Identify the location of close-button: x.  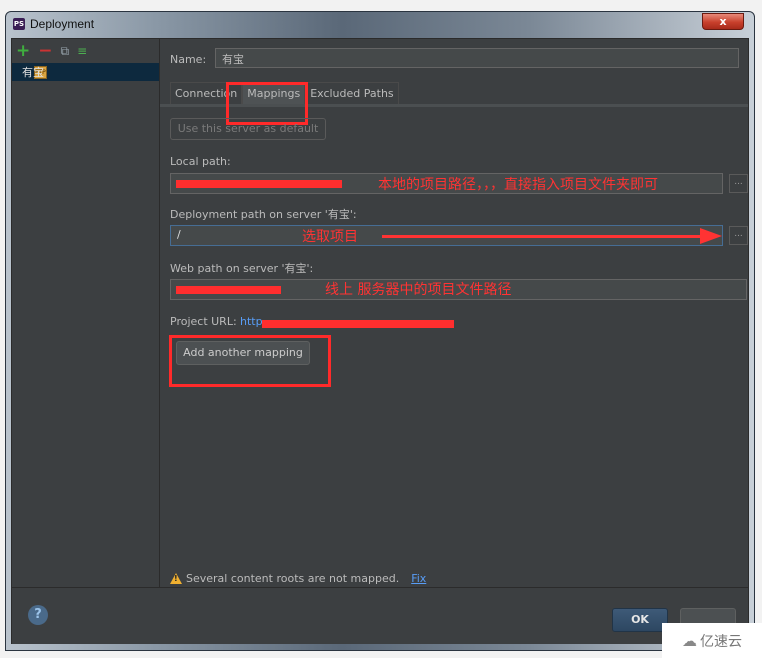
(723, 21).